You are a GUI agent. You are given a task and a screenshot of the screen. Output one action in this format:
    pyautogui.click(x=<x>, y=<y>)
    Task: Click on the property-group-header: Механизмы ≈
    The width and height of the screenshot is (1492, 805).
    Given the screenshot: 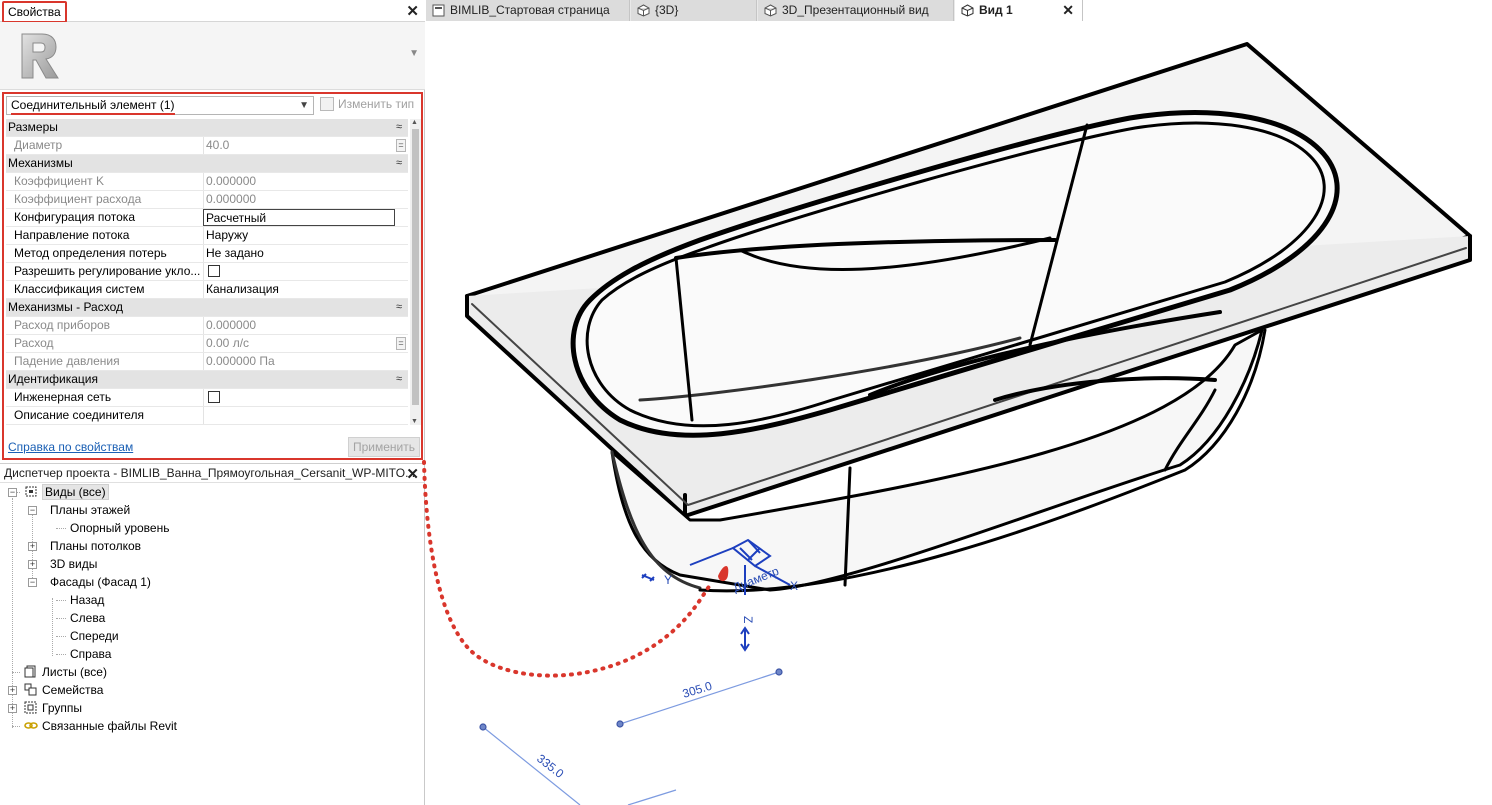 What is the action you would take?
    pyautogui.click(x=207, y=164)
    